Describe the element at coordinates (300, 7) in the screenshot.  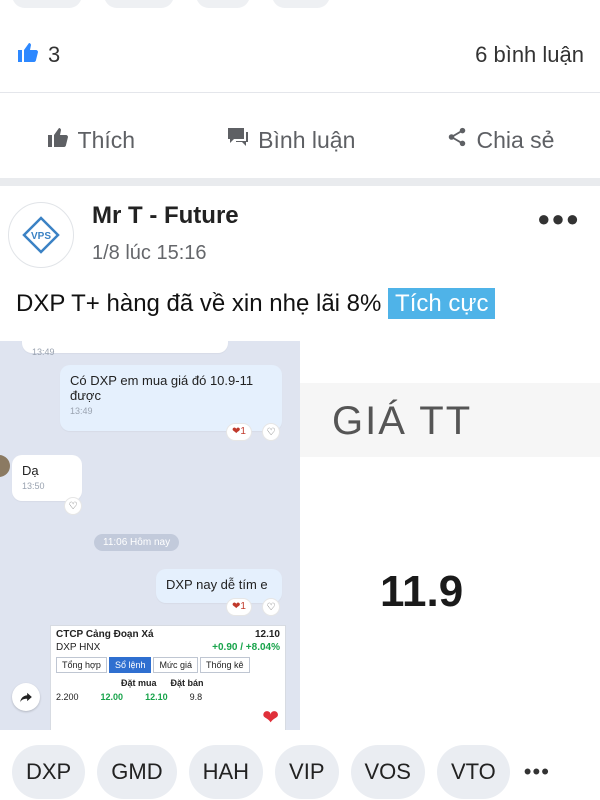
I see `top-reaction-pills` at that location.